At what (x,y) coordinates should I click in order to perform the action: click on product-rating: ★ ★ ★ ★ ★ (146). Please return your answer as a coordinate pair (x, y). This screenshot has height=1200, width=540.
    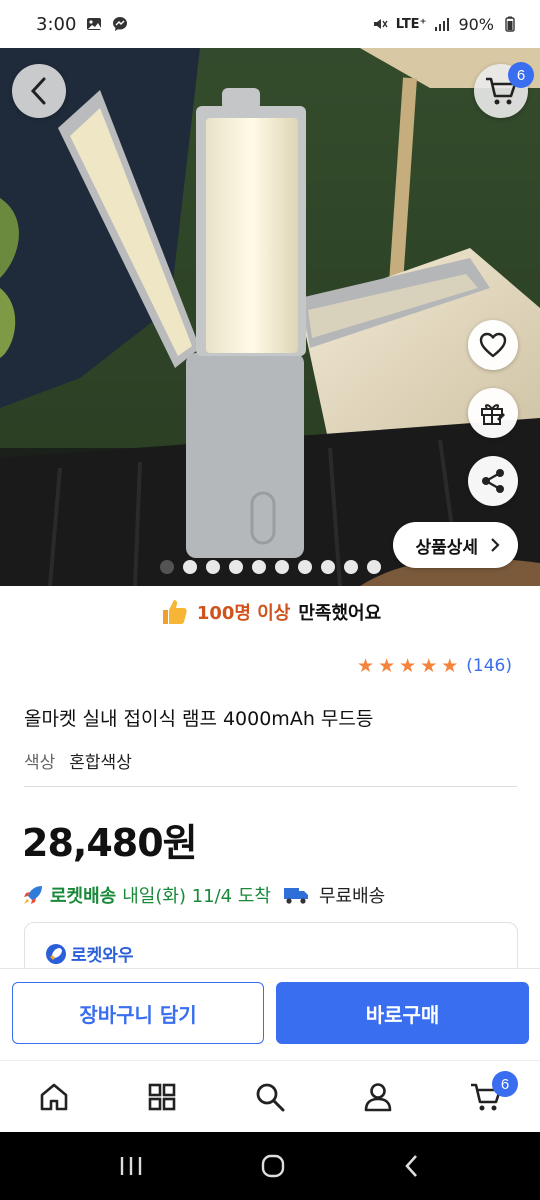
    Looking at the image, I should click on (434, 666).